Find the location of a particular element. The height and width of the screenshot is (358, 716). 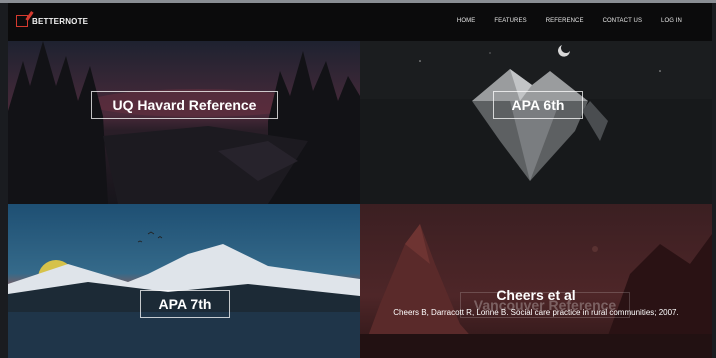

uq-harvard-label: UQ Havard Reference is located at coordinates (184, 105).